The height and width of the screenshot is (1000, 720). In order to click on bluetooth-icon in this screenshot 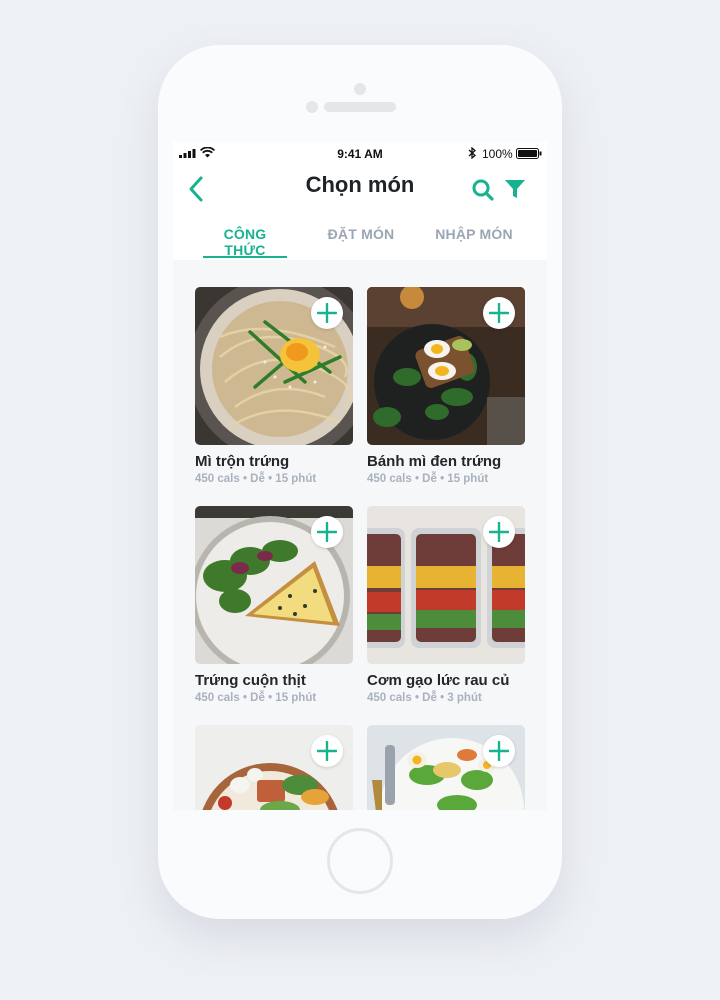, I will do `click(472, 153)`.